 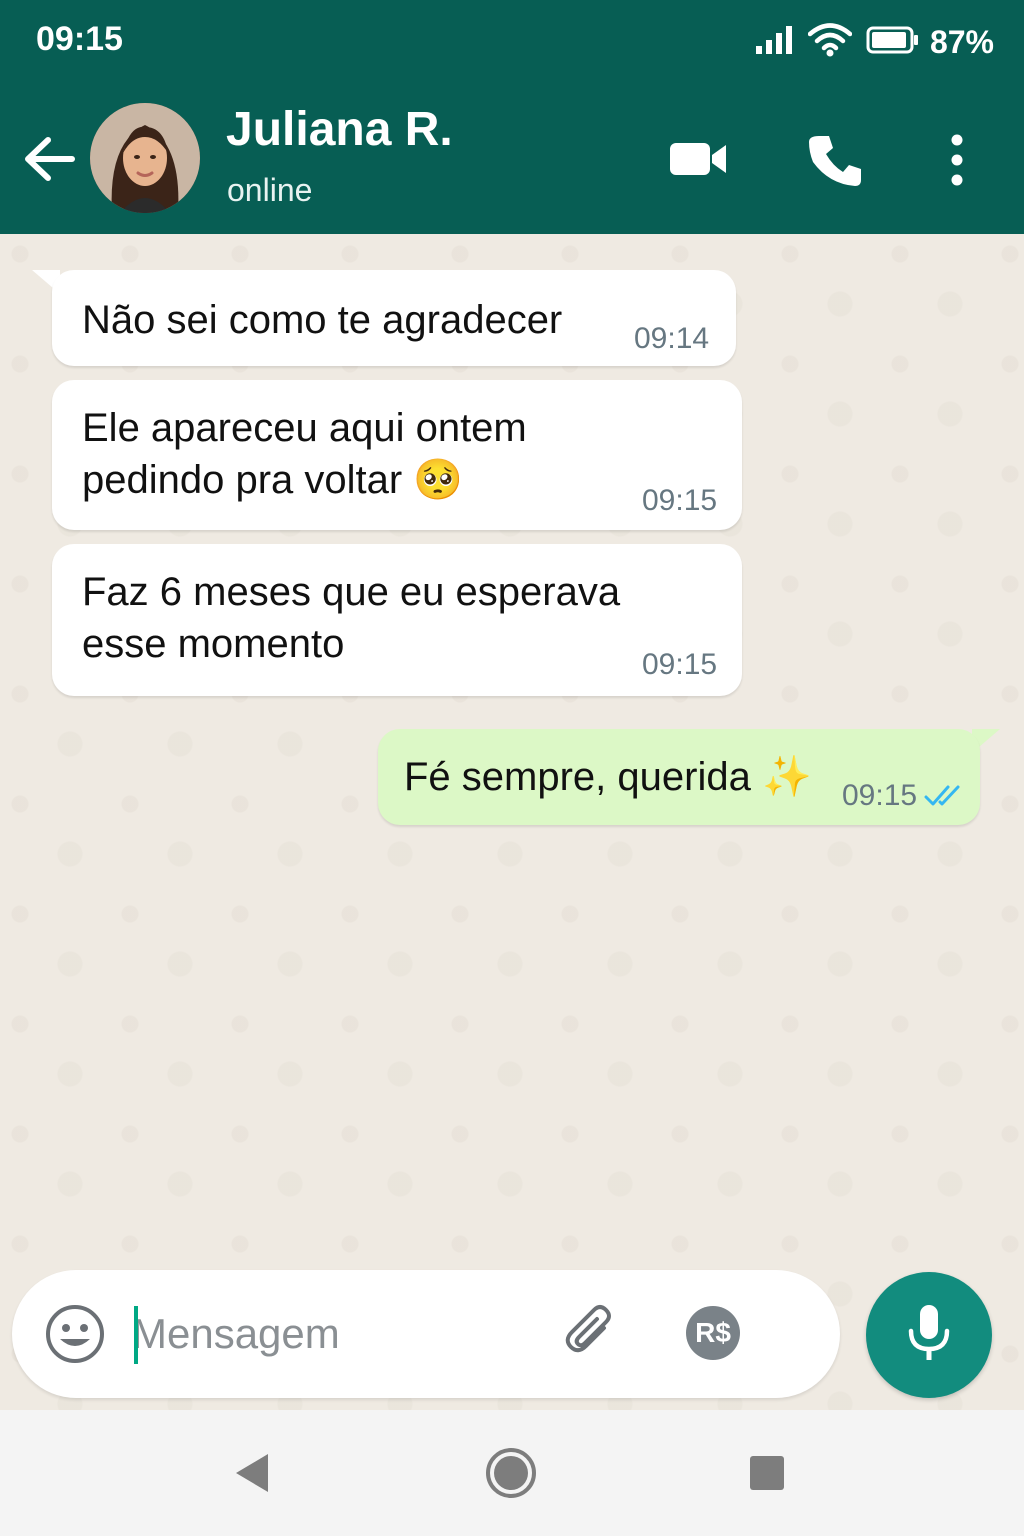 I want to click on microphone-icon, so click(x=929, y=1335).